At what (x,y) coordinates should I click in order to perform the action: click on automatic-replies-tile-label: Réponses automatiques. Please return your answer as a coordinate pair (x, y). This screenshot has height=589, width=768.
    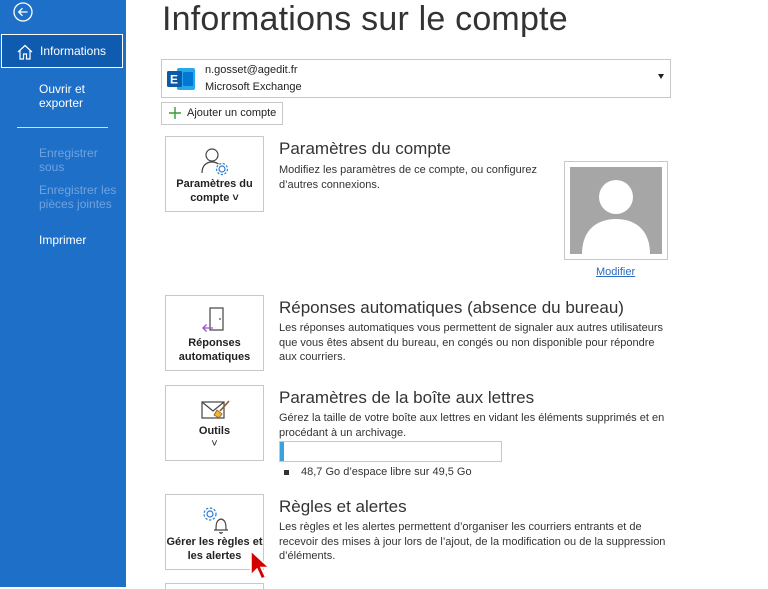
    Looking at the image, I should click on (214, 350).